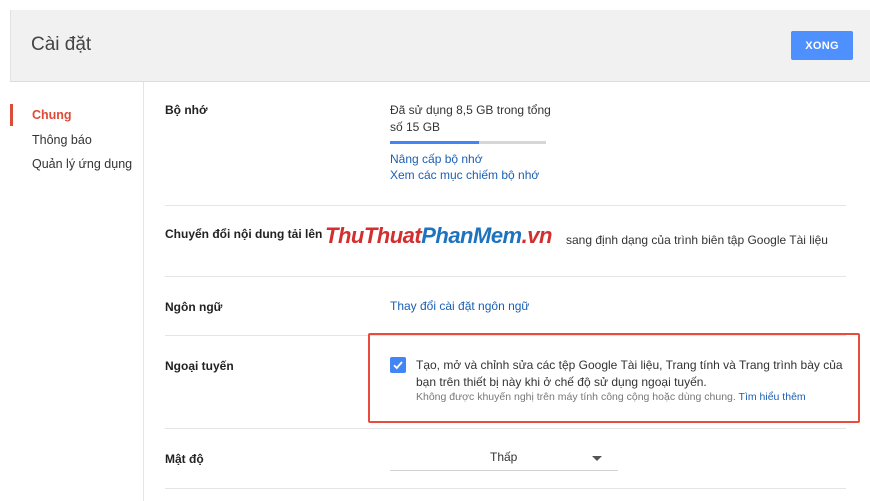 Image resolution: width=870 pixels, height=501 pixels. I want to click on sidebar-item-manage-apps: Quản lý ứng dụng, so click(82, 164).